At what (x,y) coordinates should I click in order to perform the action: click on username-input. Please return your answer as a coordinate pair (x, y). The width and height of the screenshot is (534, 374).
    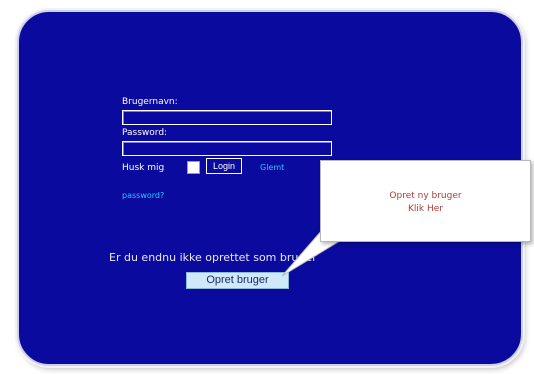
    Looking at the image, I should click on (227, 117).